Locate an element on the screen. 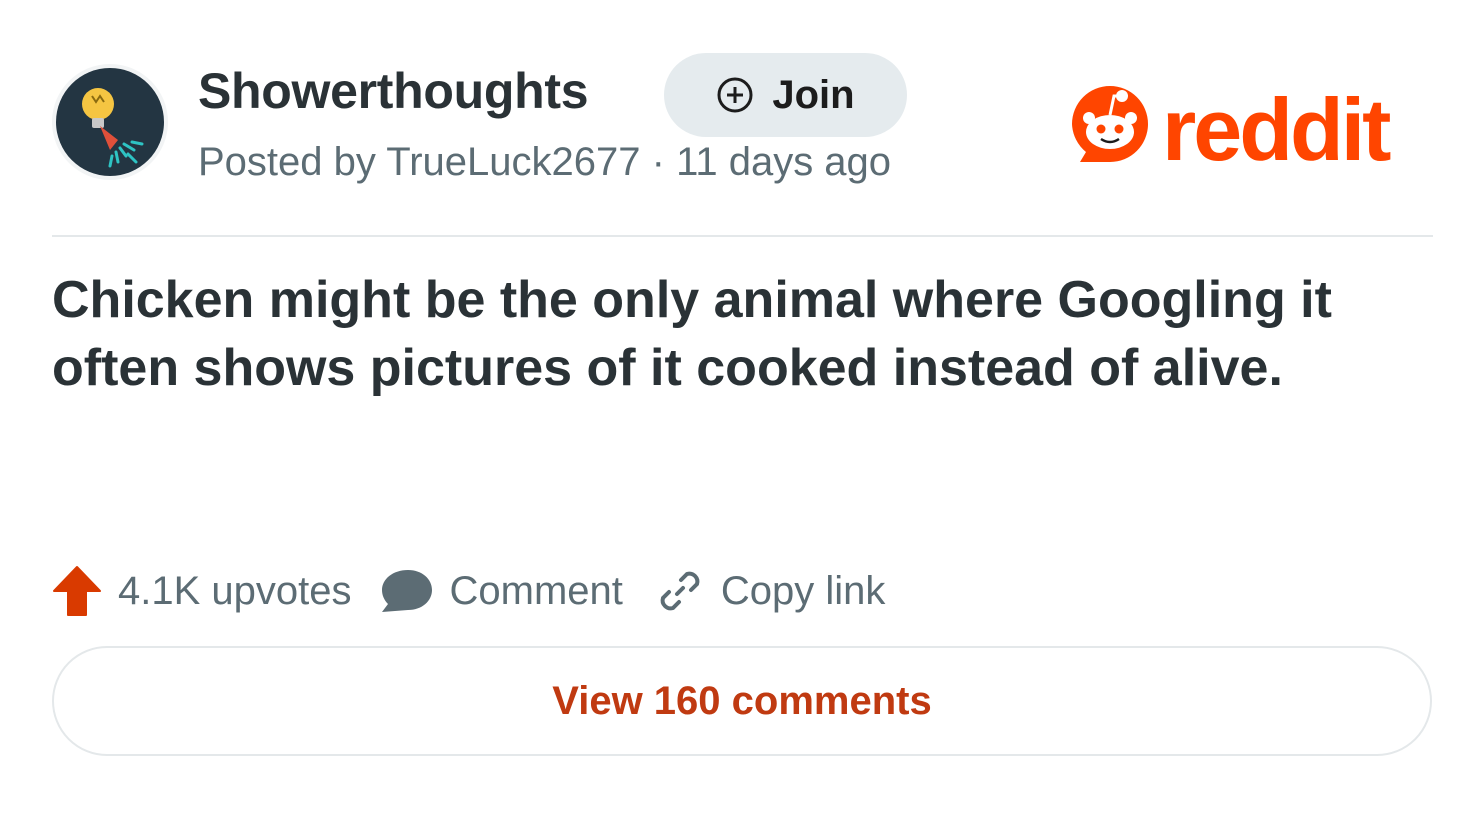 Image resolution: width=1484 pixels, height=818 pixels. community-name: Showerthoughts is located at coordinates (393, 91).